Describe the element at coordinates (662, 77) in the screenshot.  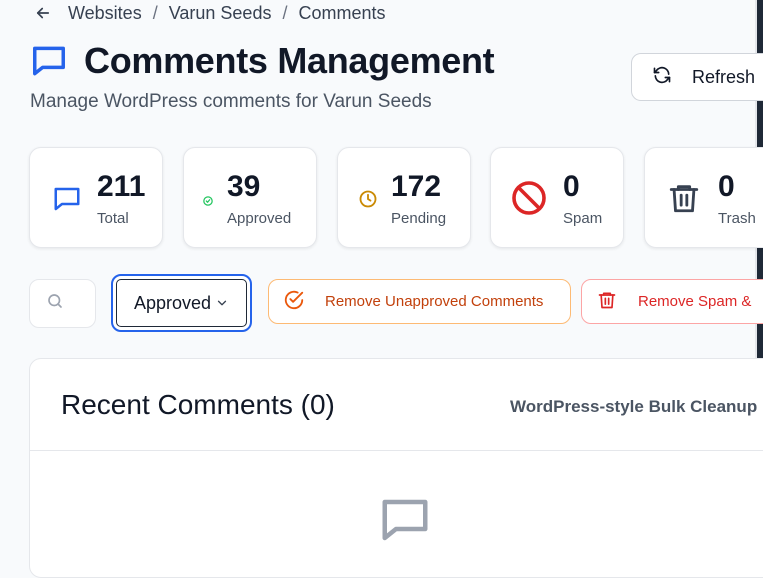
I see `refresh-icon` at that location.